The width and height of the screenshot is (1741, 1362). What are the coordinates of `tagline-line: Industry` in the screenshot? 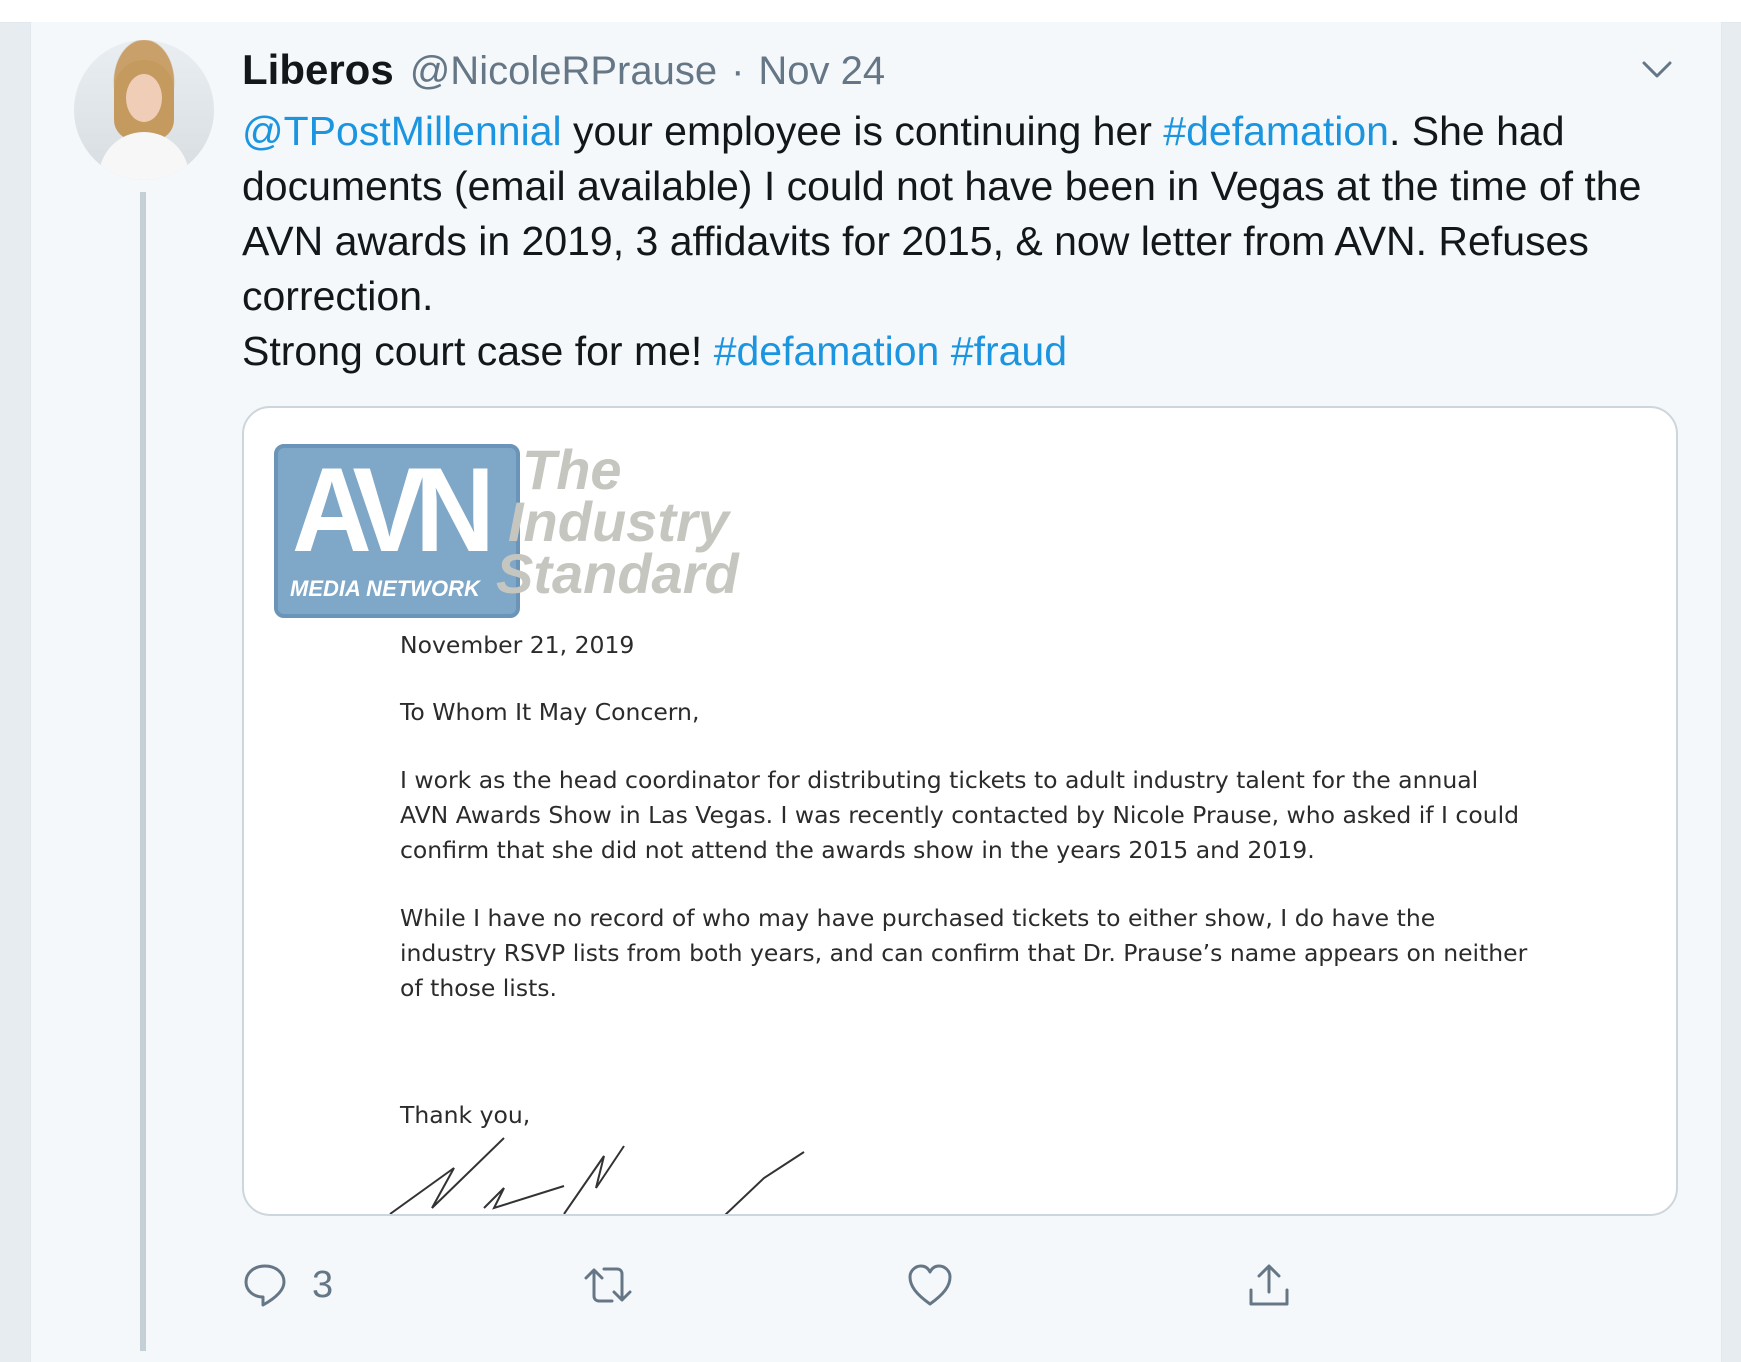 It's located at (618, 521).